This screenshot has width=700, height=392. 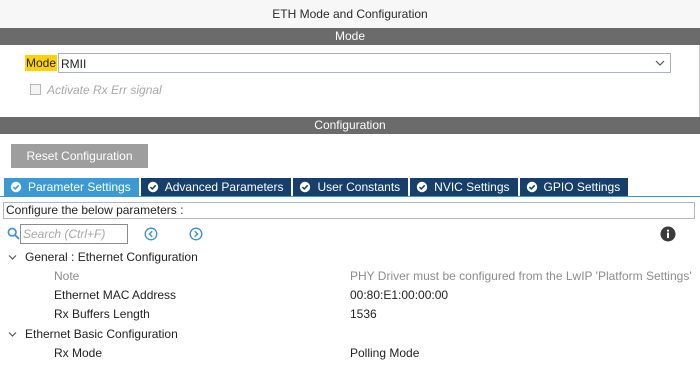 What do you see at coordinates (79, 187) in the screenshot?
I see `tab-label: Parameter Settings` at bounding box center [79, 187].